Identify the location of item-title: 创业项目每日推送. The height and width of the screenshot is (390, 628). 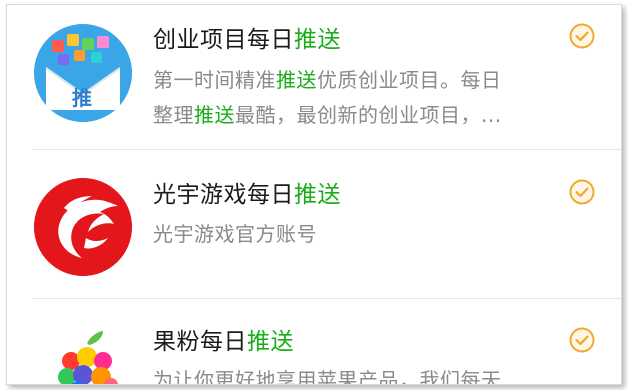
(247, 40).